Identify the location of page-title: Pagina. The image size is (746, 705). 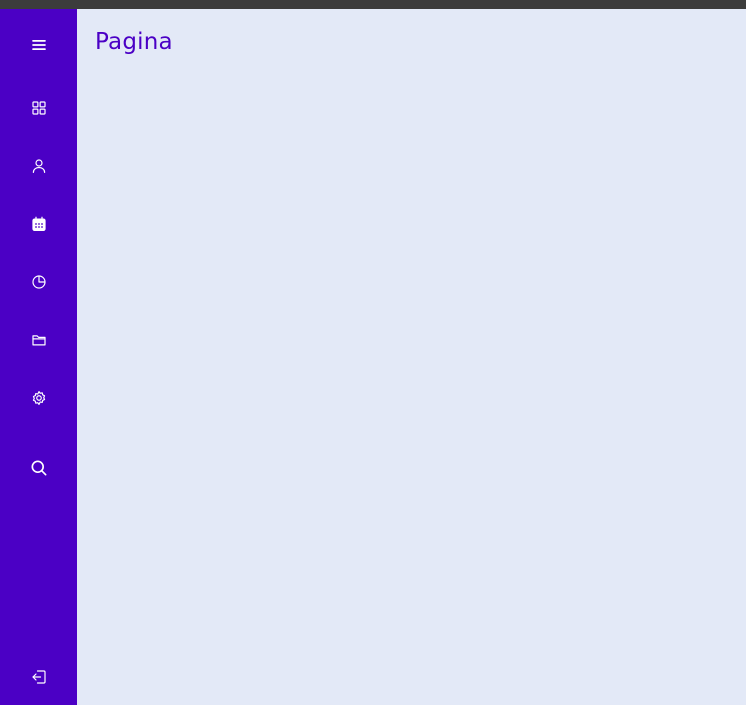
(134, 42).